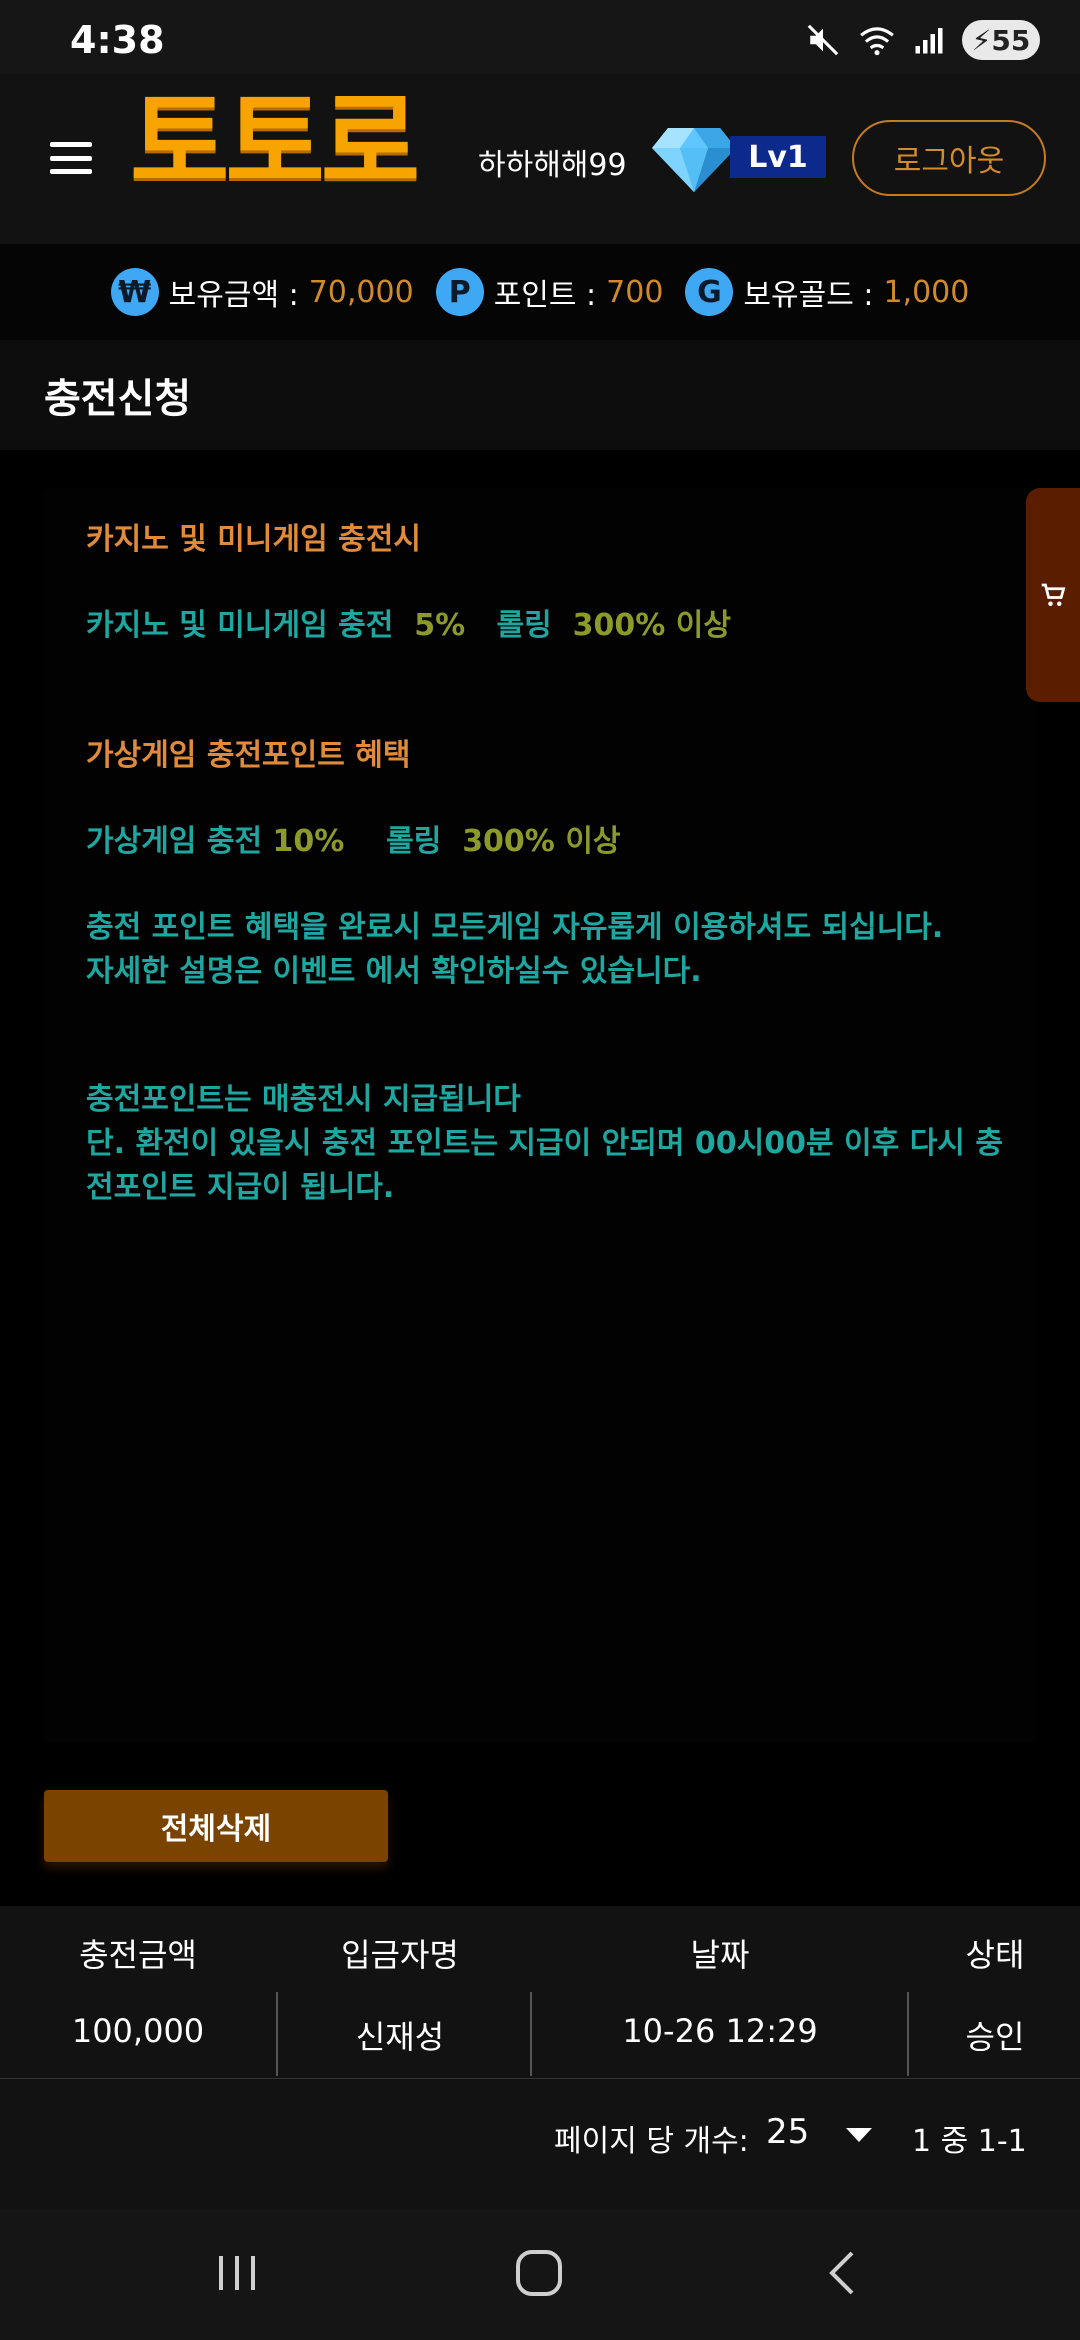 The image size is (1080, 2340). I want to click on column-header-status: 상태, so click(995, 1953).